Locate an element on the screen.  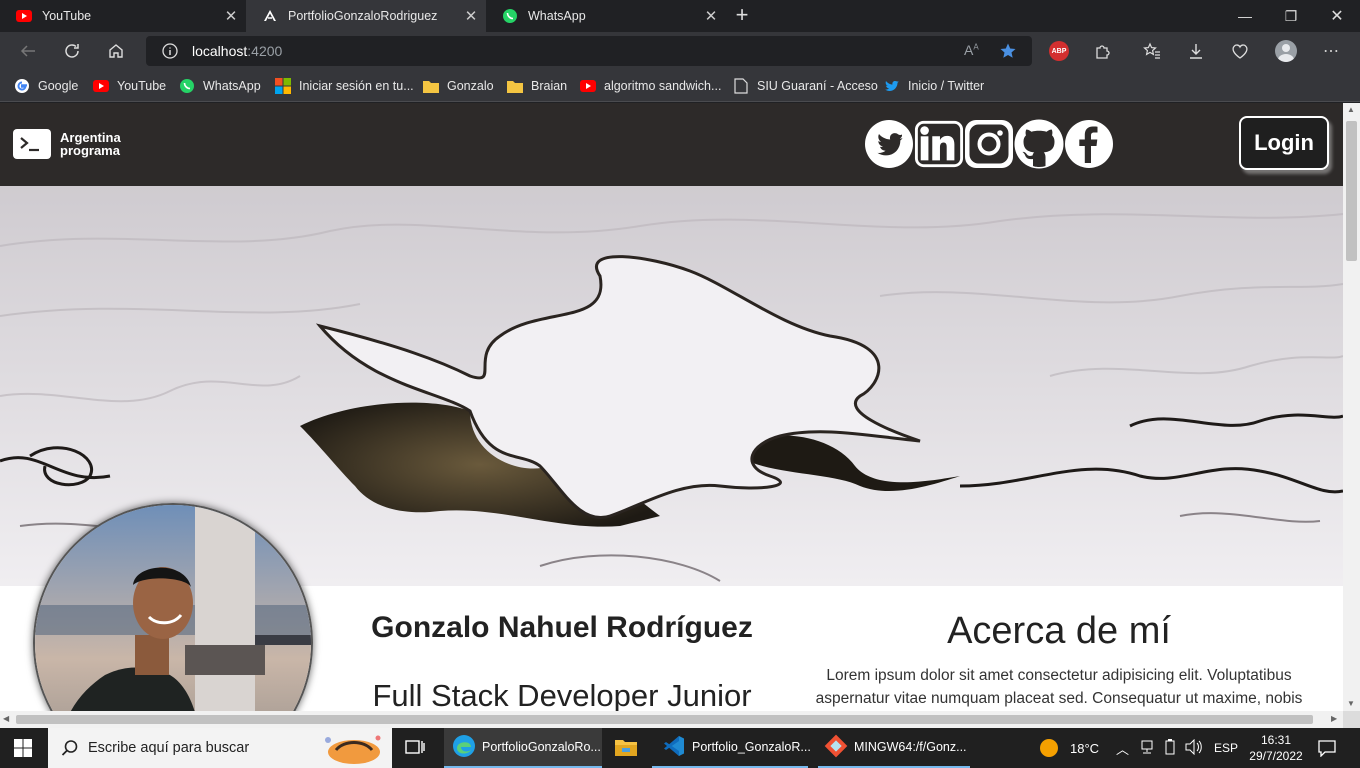
windows-icon is located at coordinates (23, 748).